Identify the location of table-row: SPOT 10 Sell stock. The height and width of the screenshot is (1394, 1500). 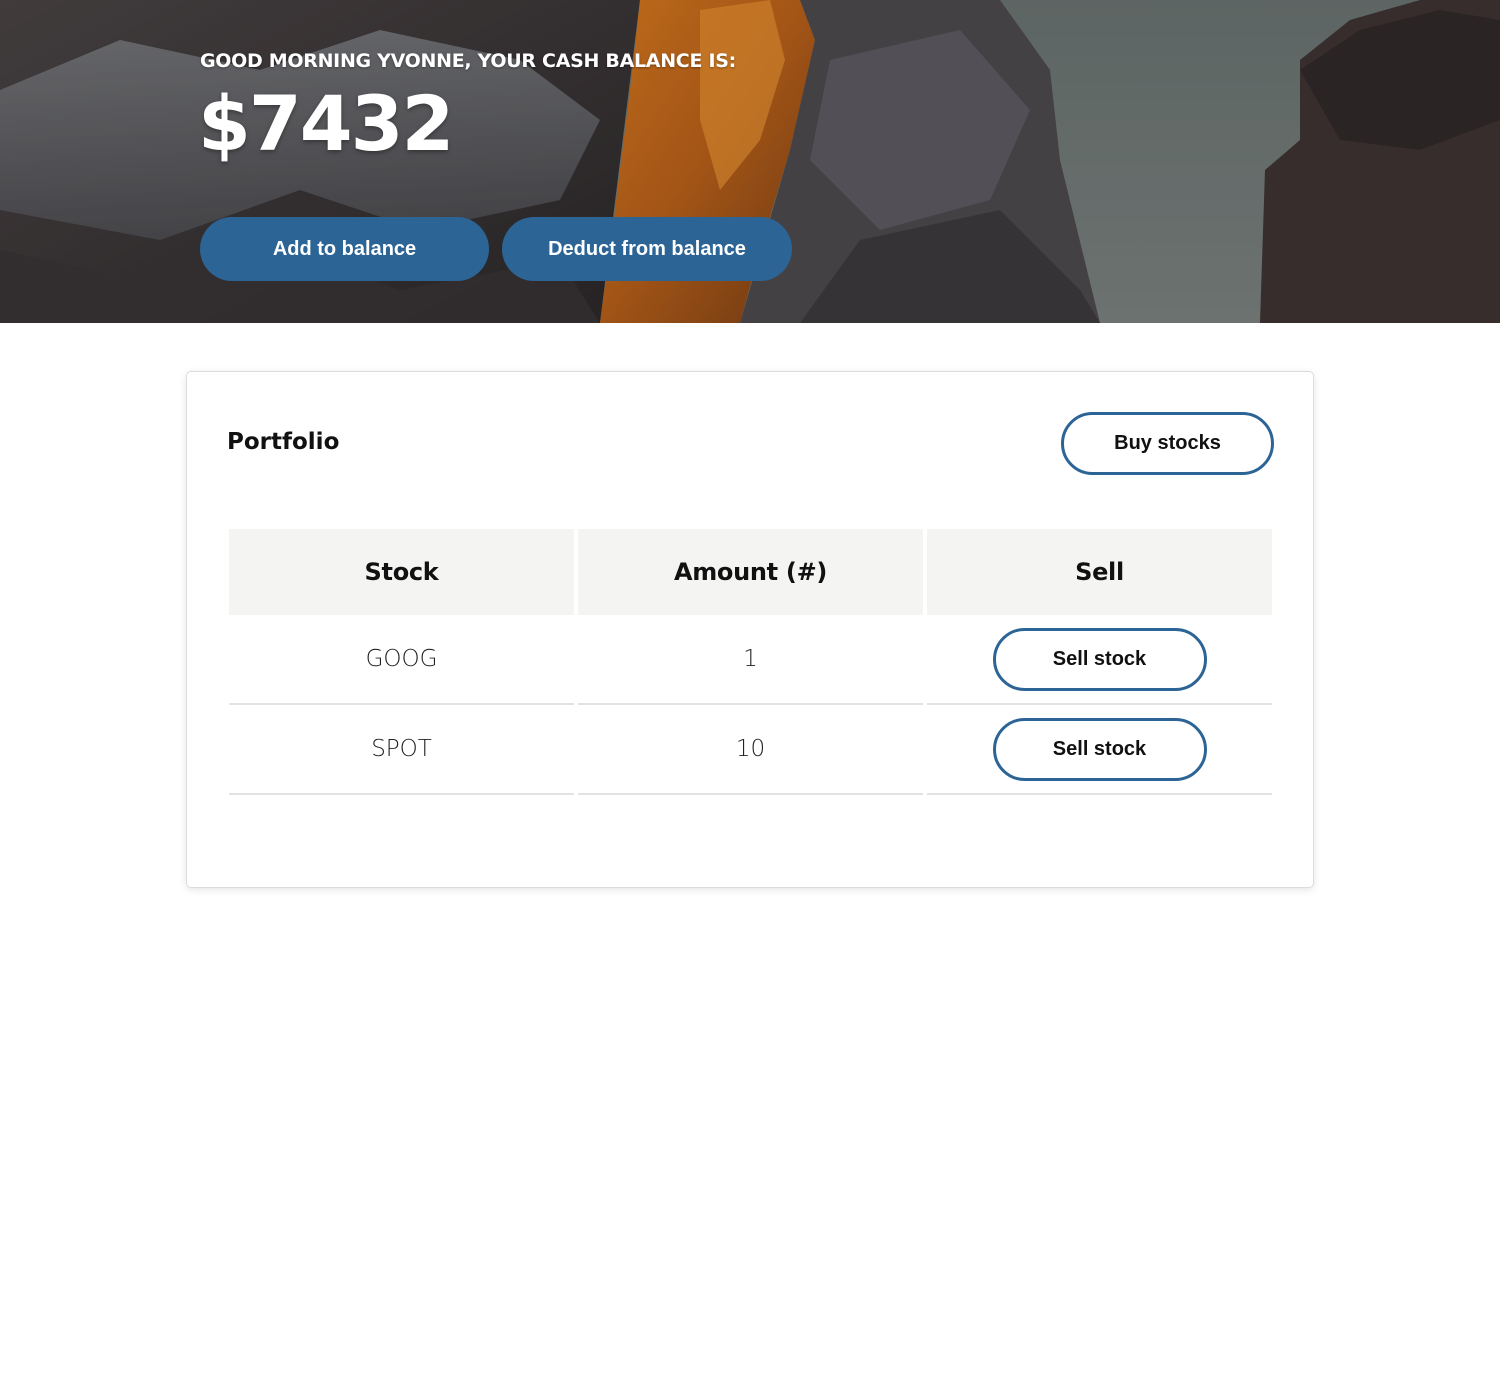
(750, 750).